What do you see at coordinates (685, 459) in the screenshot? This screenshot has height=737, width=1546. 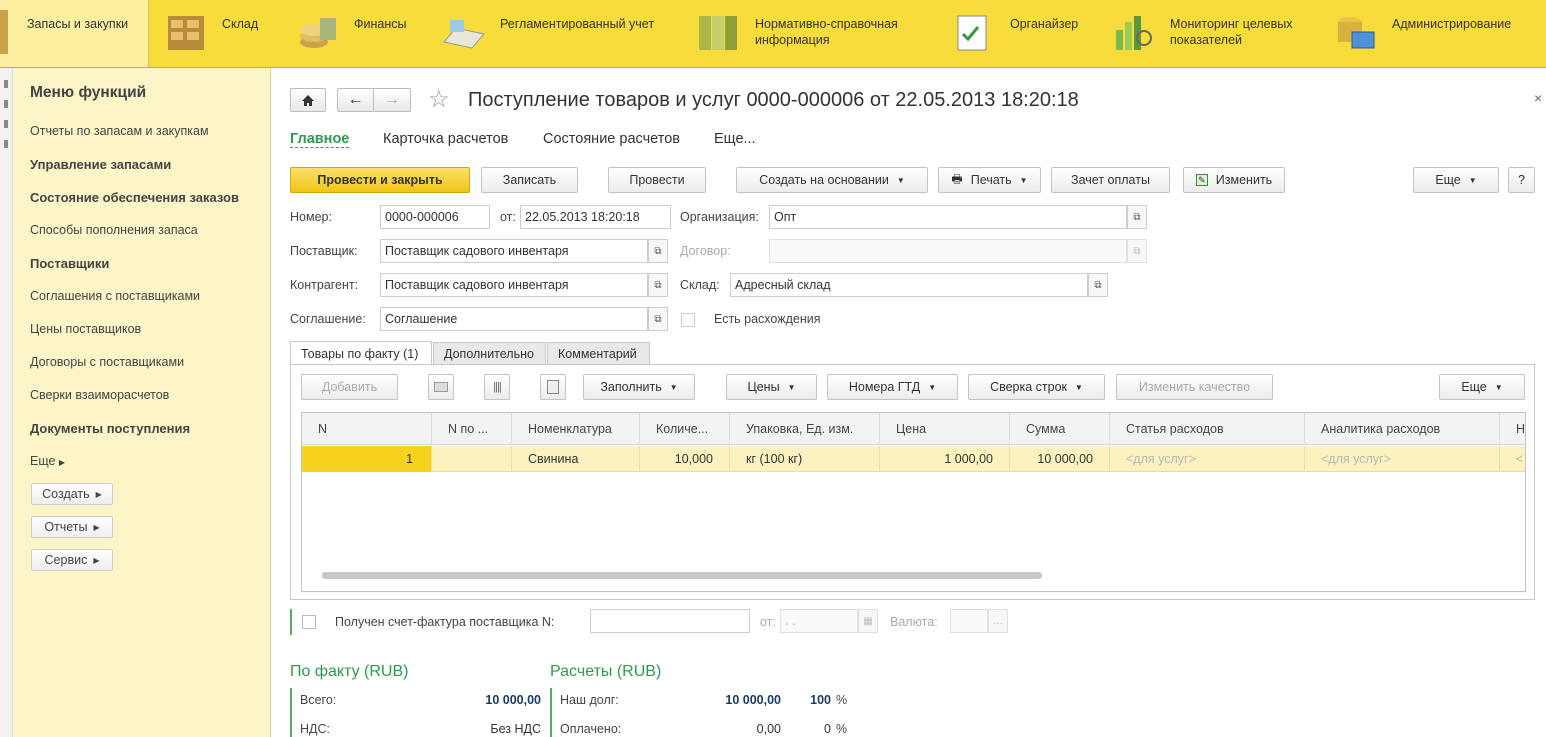 I see `cell-quantity: 10,000` at bounding box center [685, 459].